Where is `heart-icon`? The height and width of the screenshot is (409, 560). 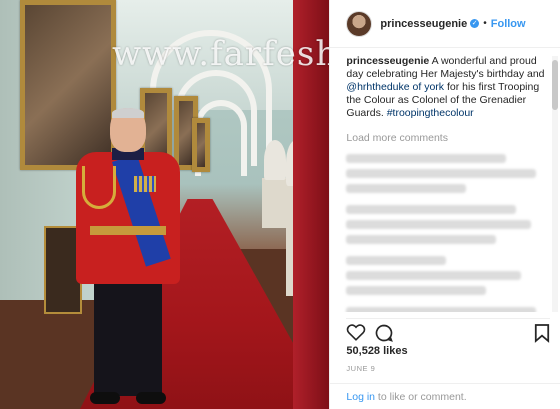
heart-icon is located at coordinates (356, 334).